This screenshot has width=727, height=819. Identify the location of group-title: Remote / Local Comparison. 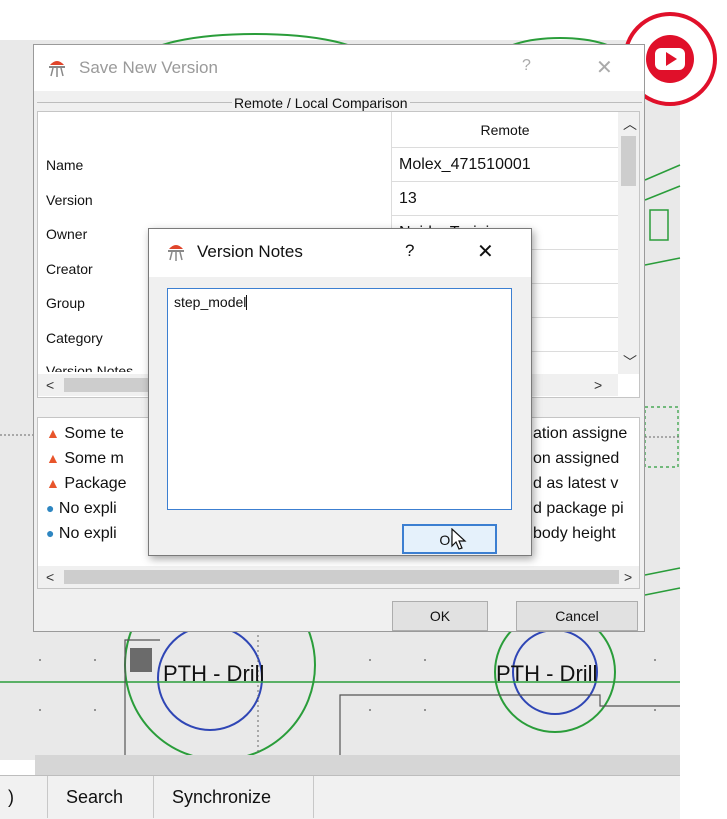
(321, 103).